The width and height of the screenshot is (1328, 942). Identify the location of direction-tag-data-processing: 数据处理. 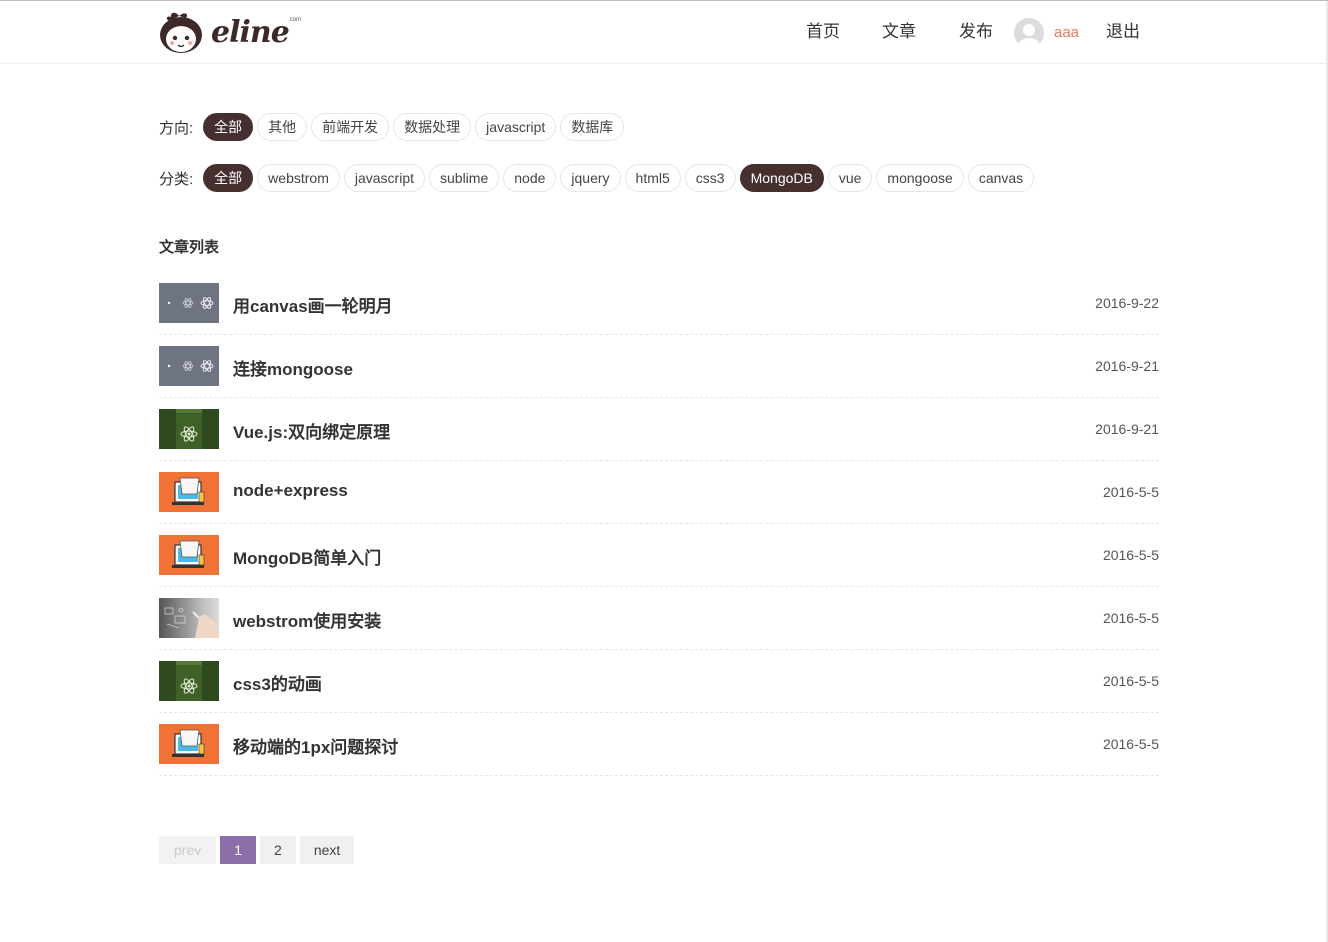
(432, 127).